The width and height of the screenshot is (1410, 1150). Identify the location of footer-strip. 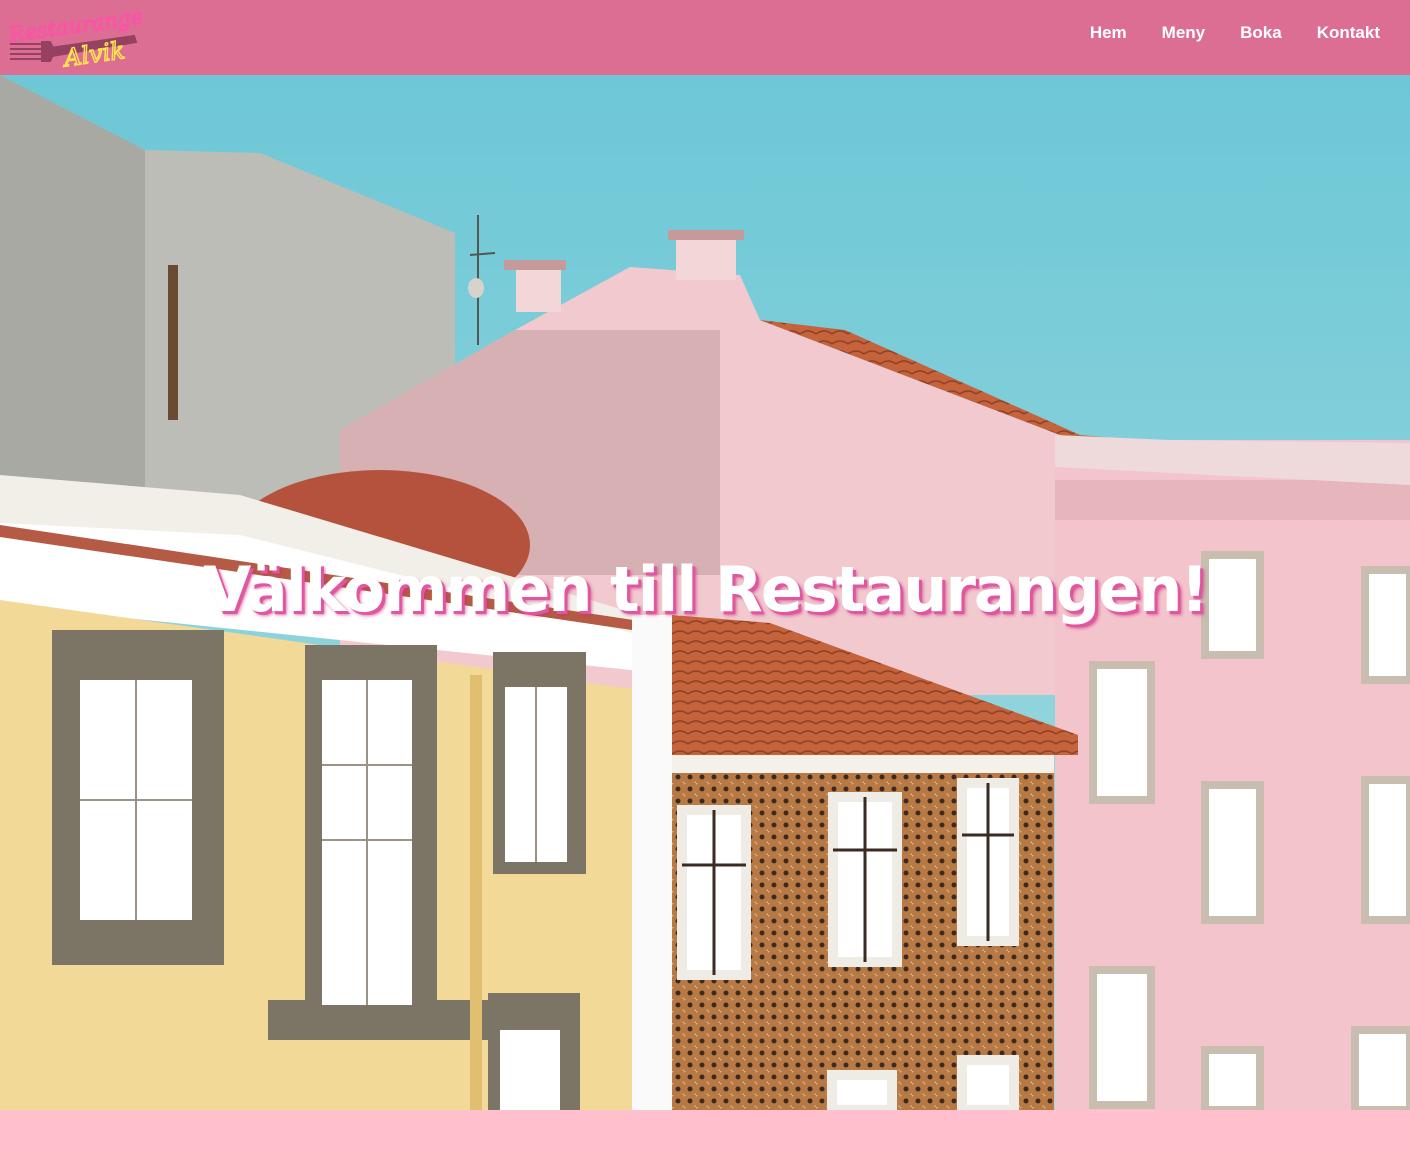
(705, 1130).